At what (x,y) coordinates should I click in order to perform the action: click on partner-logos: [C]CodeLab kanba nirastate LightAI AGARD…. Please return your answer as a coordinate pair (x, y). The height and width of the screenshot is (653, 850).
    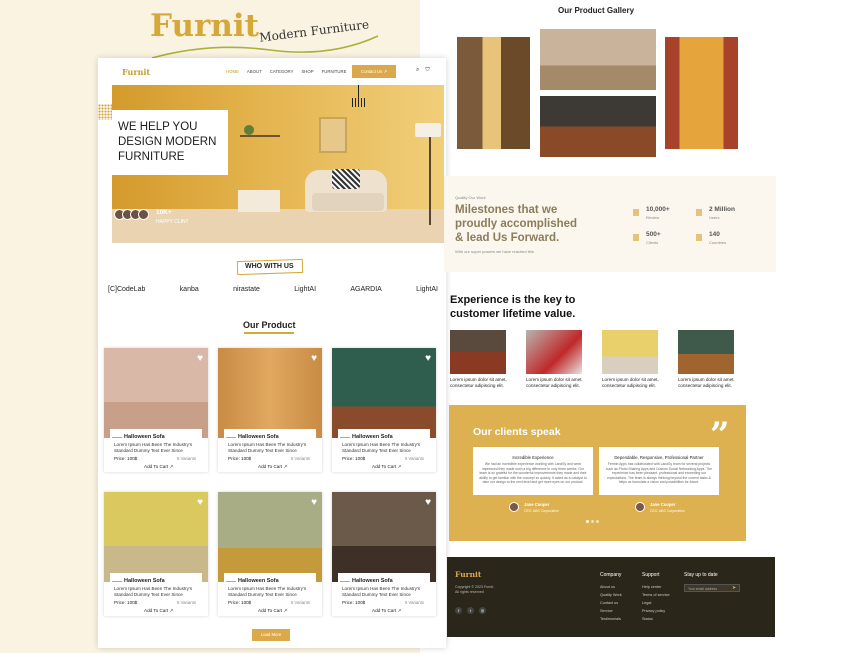
    Looking at the image, I should click on (273, 289).